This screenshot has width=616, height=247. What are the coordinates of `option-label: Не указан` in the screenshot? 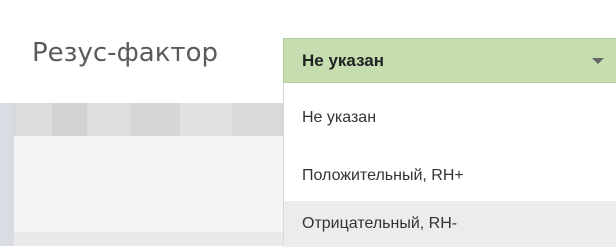 It's located at (339, 117).